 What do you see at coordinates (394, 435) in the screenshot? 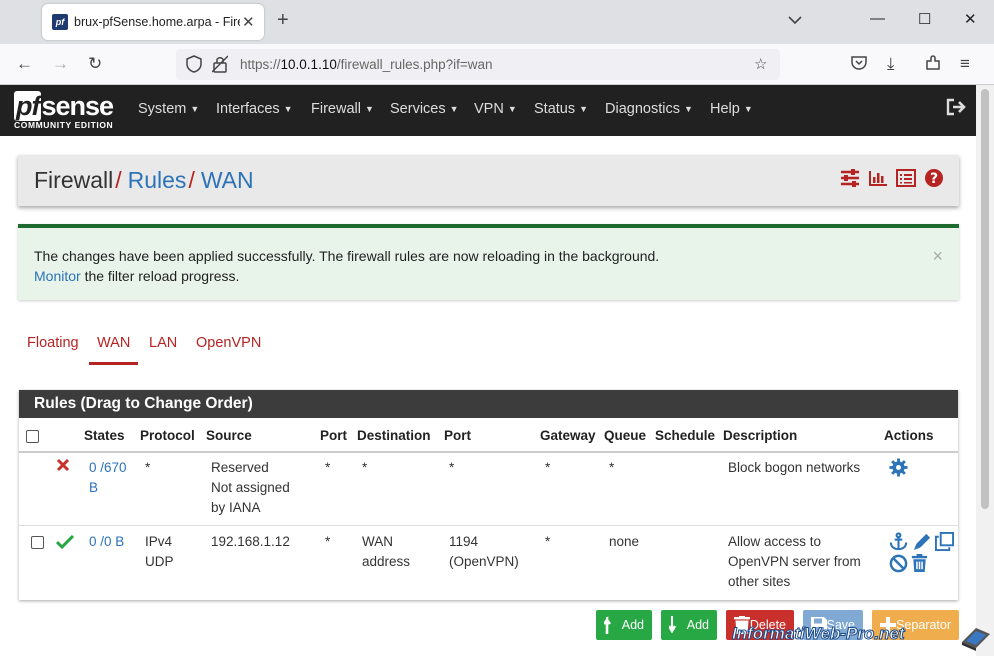
I see `col-destination: Destination` at bounding box center [394, 435].